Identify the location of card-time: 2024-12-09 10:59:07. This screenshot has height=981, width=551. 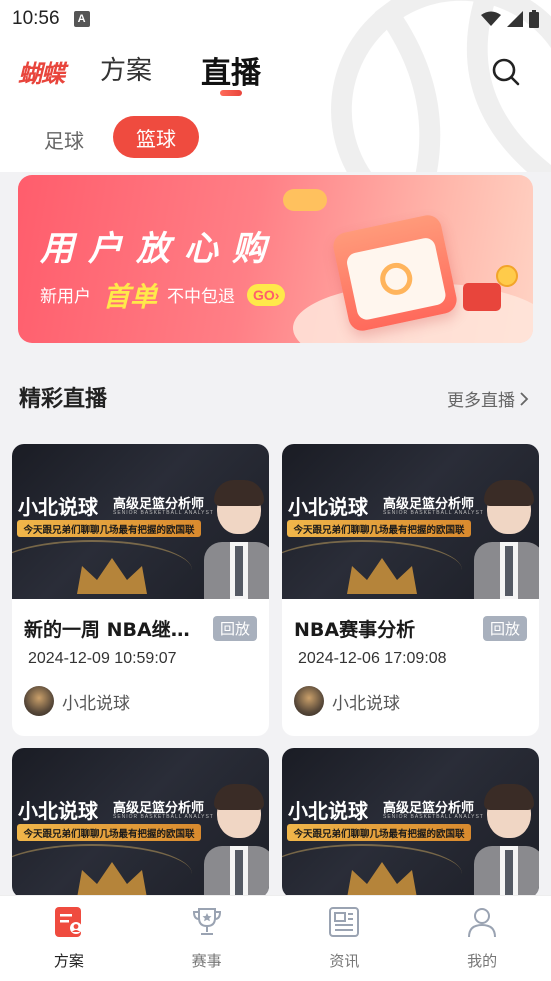
(102, 658).